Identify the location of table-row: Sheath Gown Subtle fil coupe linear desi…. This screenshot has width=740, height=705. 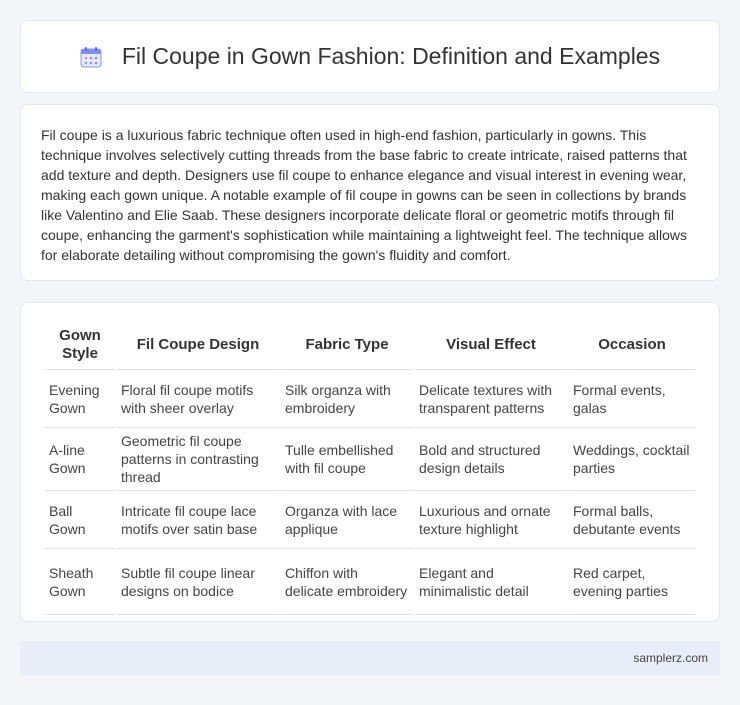
(370, 582).